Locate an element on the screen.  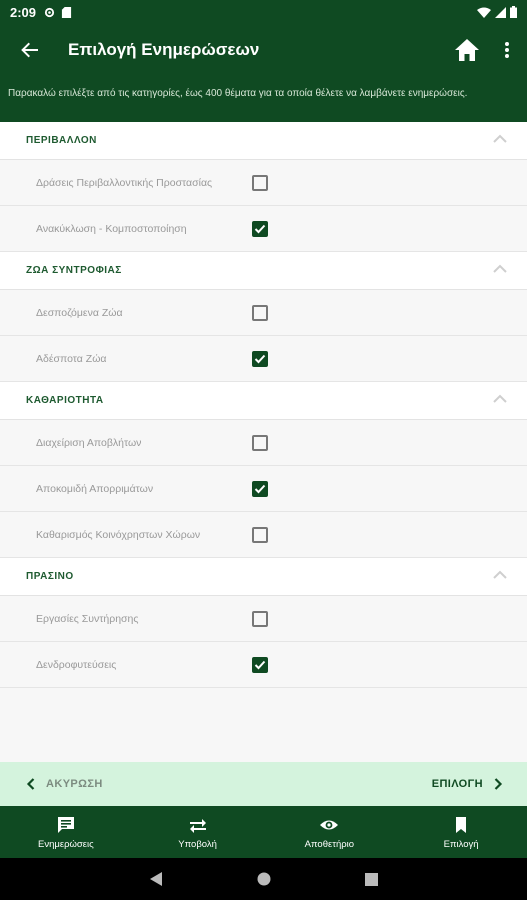
swap-icon is located at coordinates (197, 825).